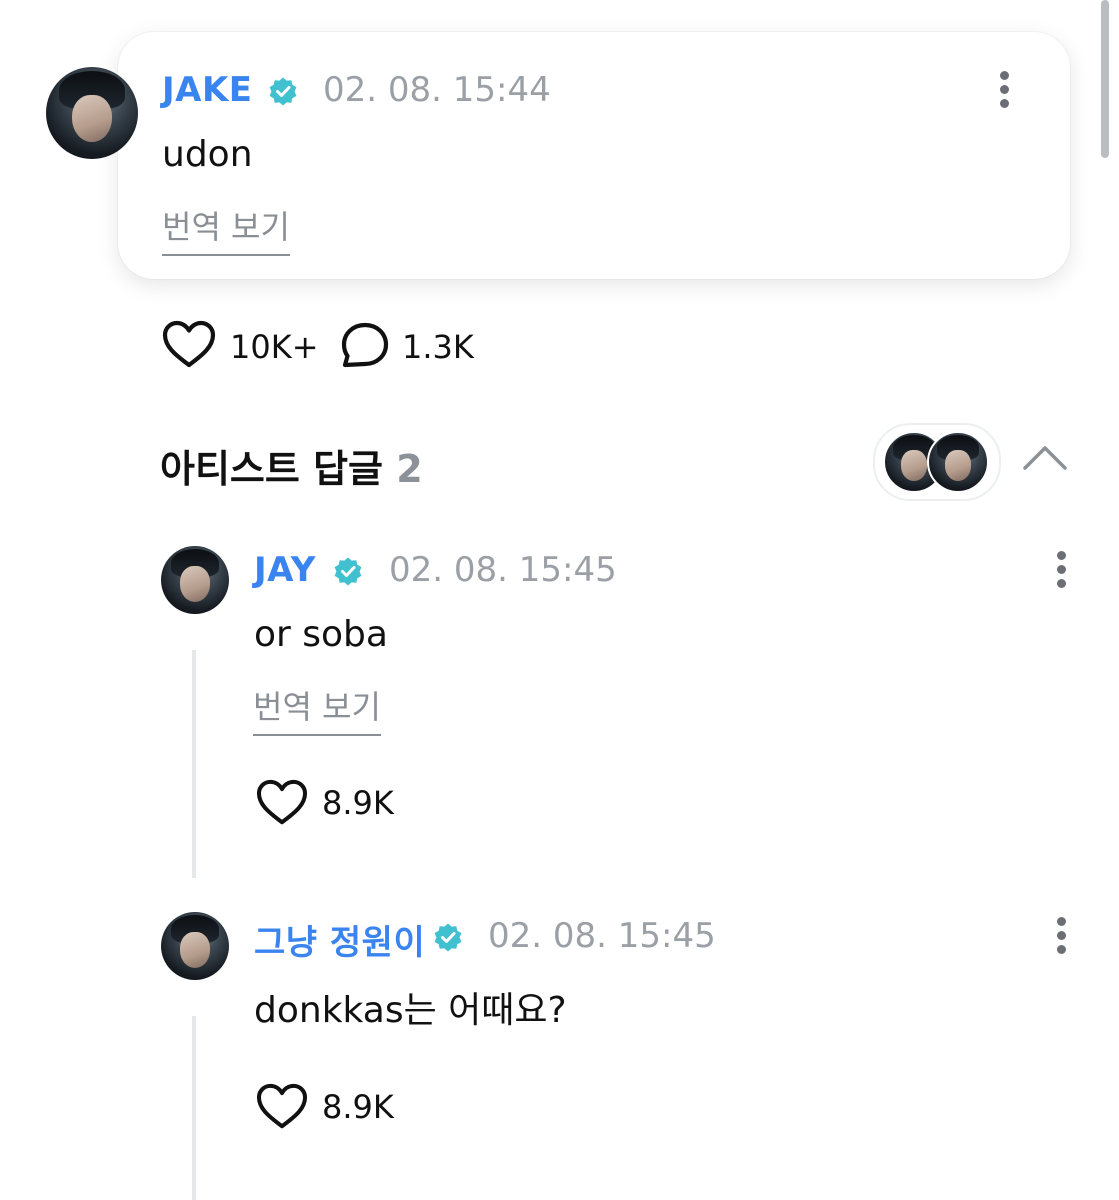  I want to click on artist-replies-count: 2, so click(409, 469).